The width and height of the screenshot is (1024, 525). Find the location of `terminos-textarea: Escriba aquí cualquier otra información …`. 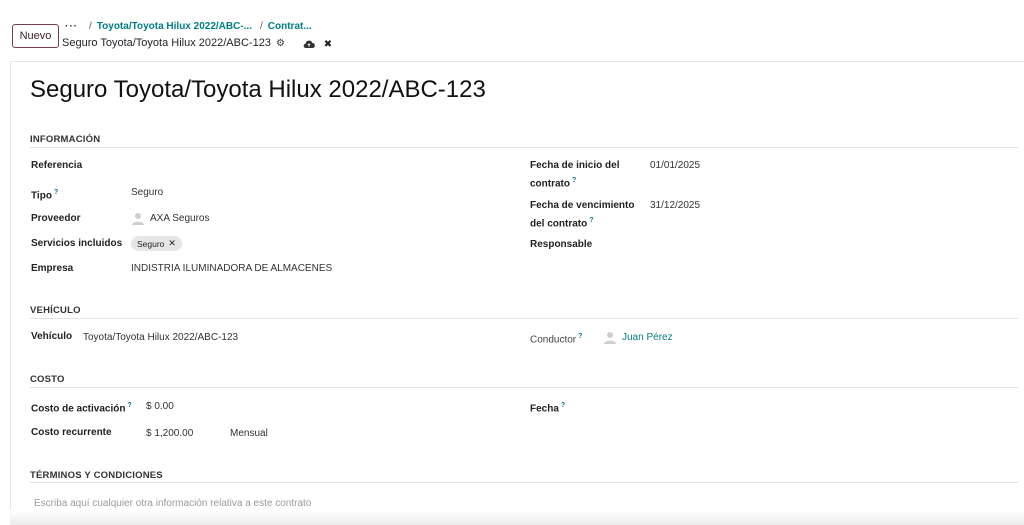

terminos-textarea: Escriba aquí cualquier otra información … is located at coordinates (172, 503).